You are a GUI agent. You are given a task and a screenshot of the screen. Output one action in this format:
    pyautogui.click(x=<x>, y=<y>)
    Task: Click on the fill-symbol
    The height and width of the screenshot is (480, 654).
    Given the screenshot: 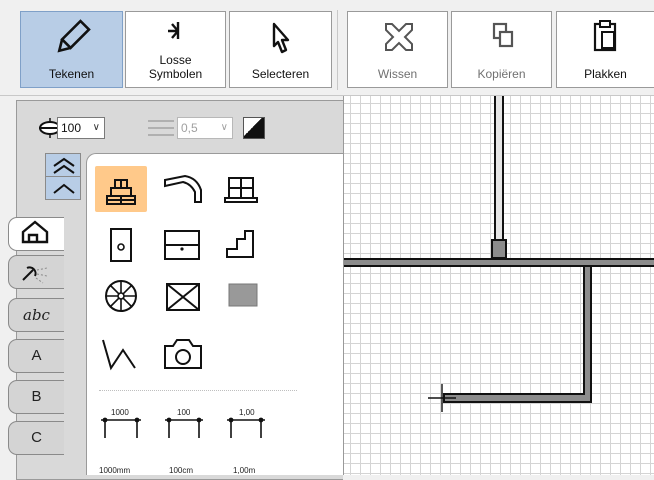 What is the action you would take?
    pyautogui.click(x=243, y=297)
    